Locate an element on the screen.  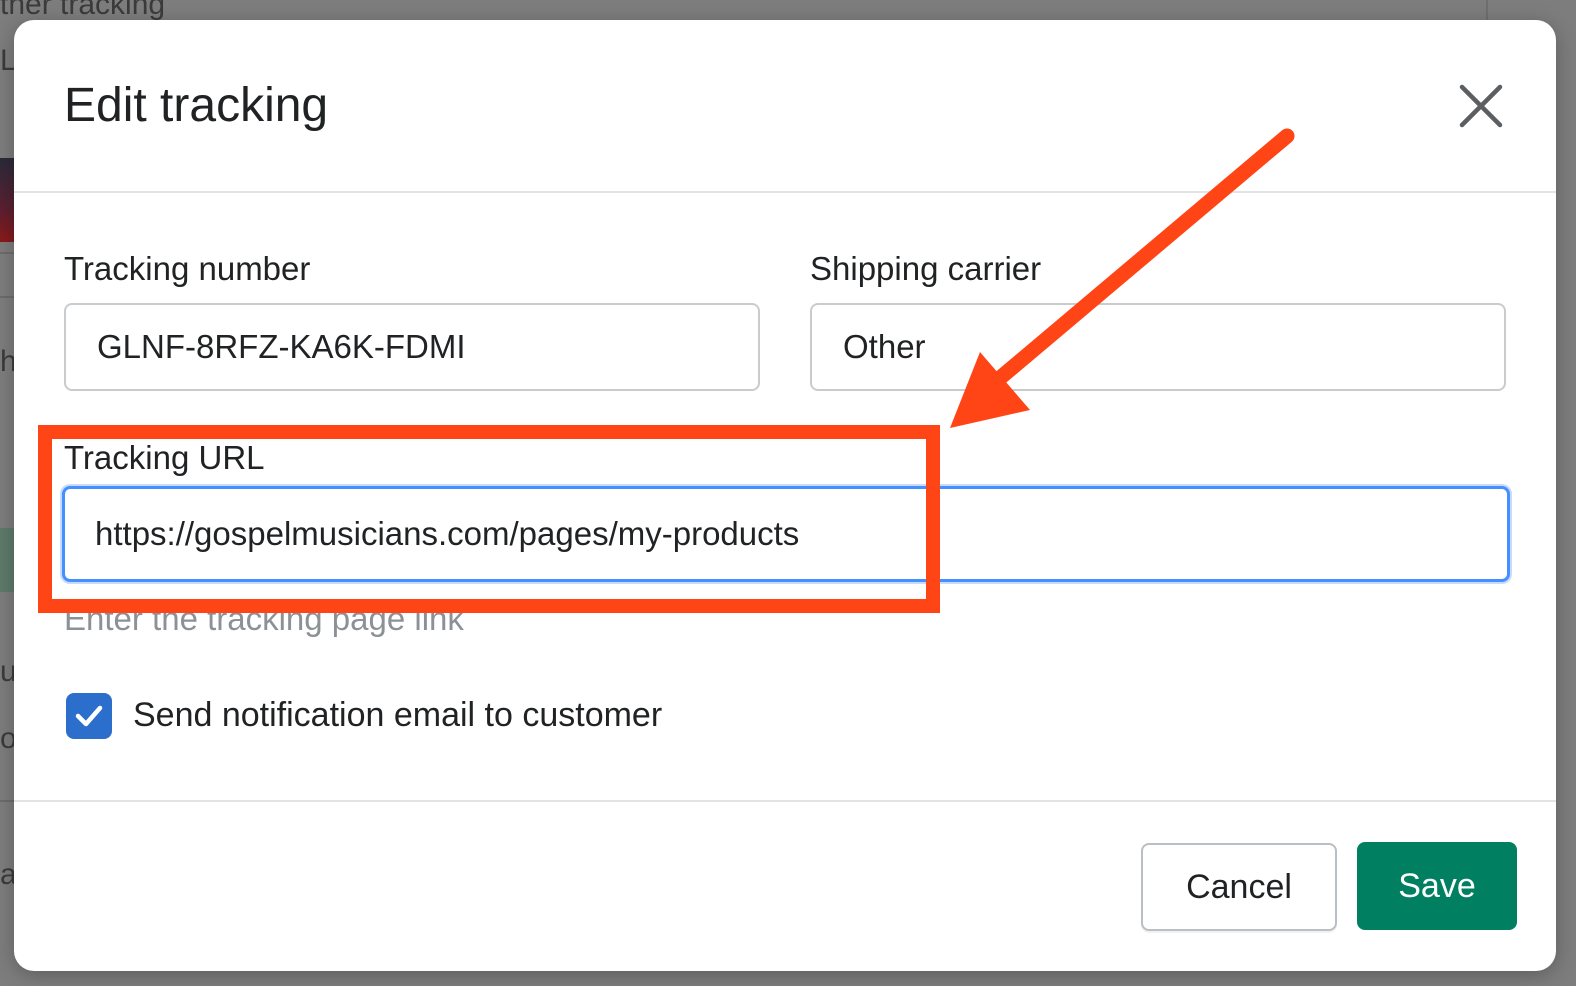
shipping-carrier-input is located at coordinates (1158, 347).